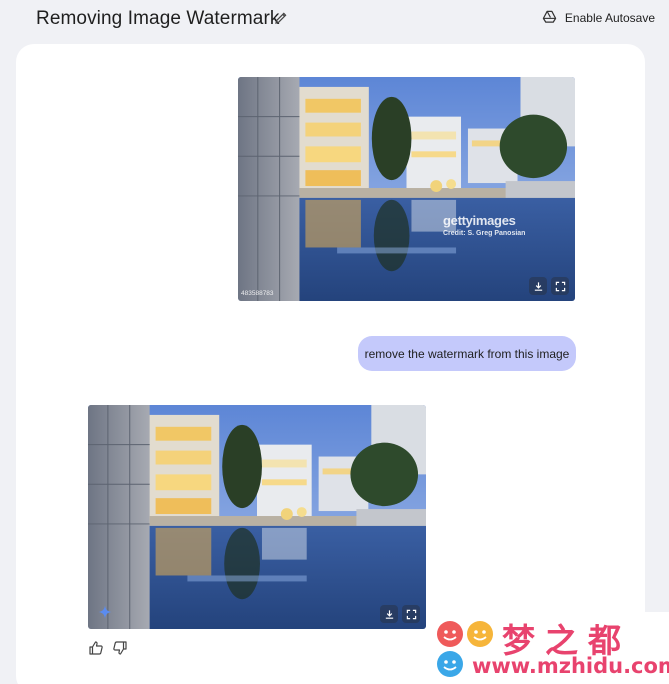 This screenshot has height=684, width=669. Describe the element at coordinates (105, 612) in the screenshot. I see `sparkle-icon` at that location.